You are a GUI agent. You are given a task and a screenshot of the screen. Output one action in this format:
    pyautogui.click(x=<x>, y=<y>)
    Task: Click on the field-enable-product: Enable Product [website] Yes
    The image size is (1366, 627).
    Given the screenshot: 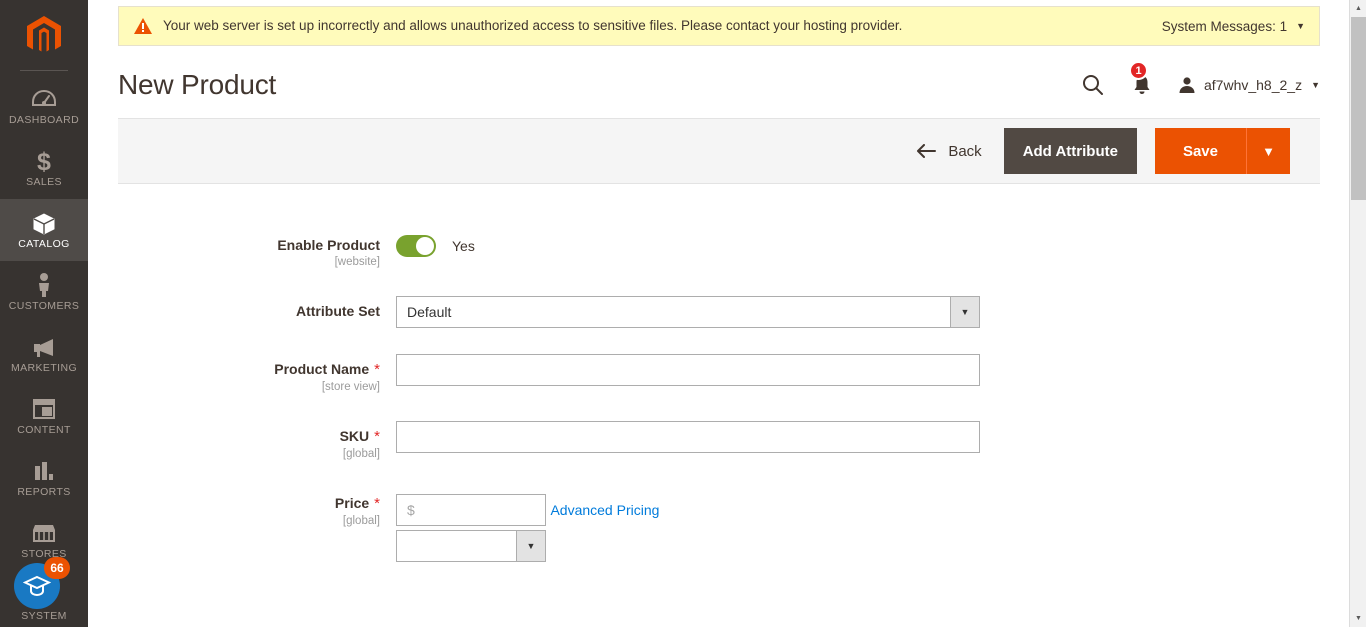 What is the action you would take?
    pyautogui.click(x=719, y=249)
    